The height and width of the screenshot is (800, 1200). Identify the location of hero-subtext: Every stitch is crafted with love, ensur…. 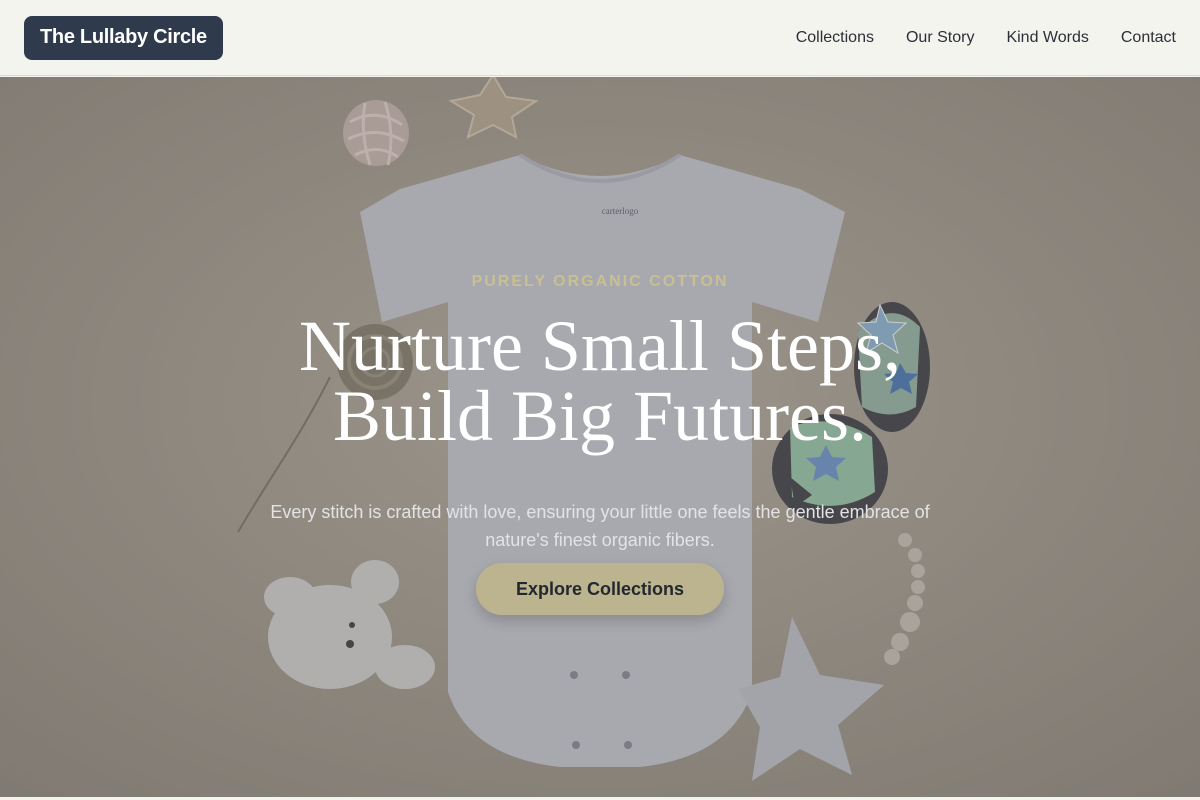
(600, 526).